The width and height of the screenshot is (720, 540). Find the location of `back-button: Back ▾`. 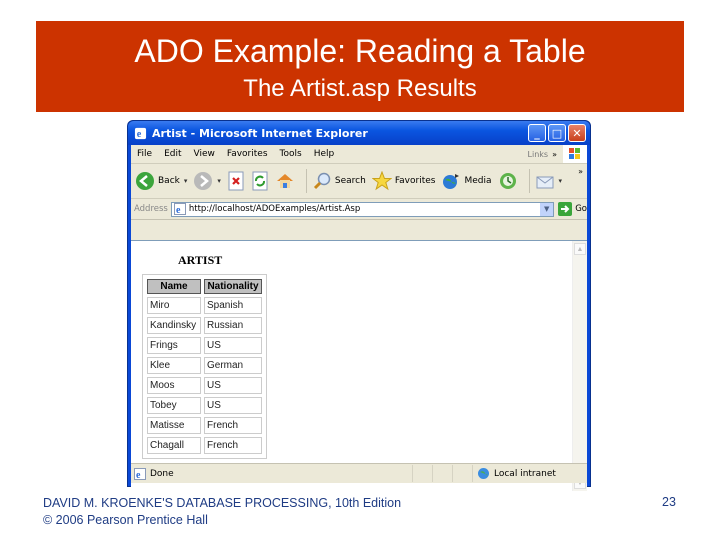

back-button: Back ▾ is located at coordinates (161, 181).